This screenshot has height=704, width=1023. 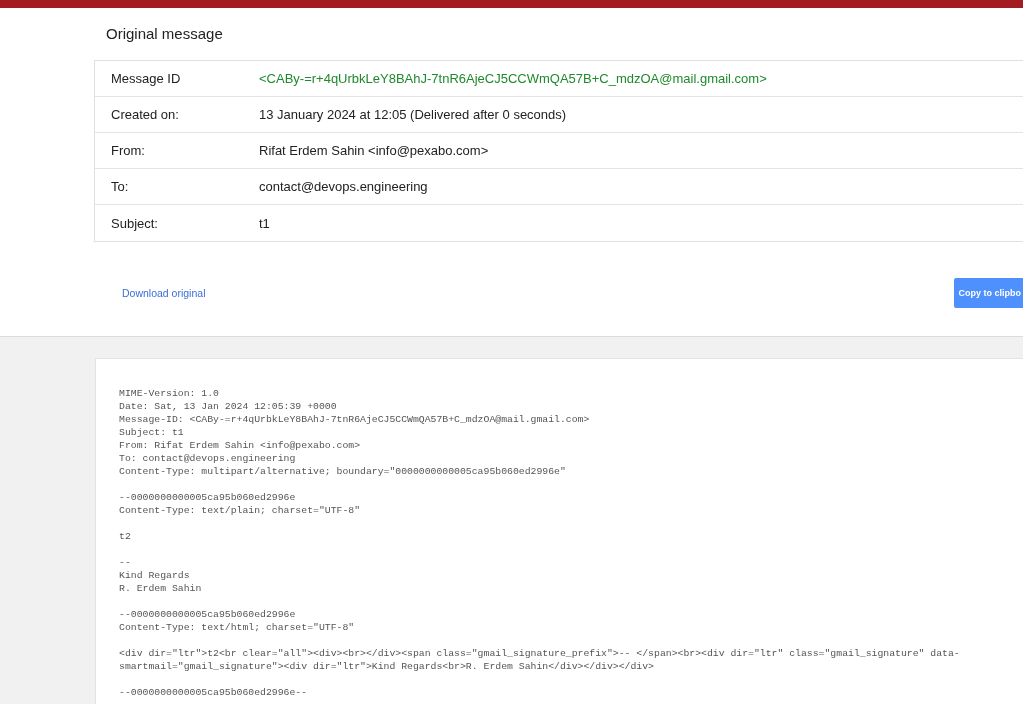 What do you see at coordinates (146, 79) in the screenshot?
I see `detail-label: Message ID` at bounding box center [146, 79].